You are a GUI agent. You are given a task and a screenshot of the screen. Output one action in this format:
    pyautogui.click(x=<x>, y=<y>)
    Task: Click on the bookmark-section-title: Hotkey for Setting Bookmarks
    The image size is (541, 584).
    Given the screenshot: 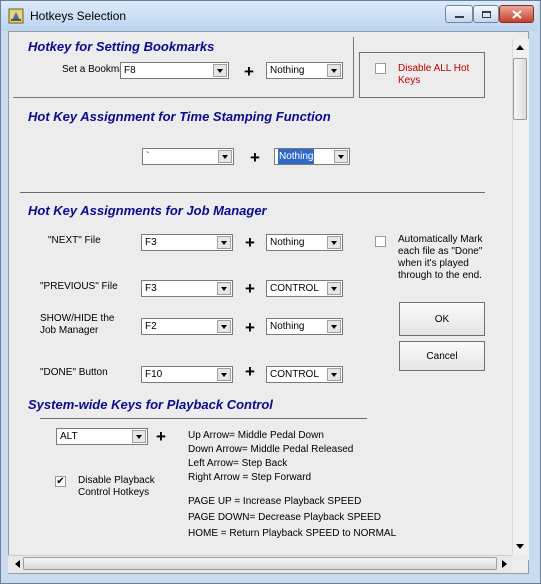 What is the action you would take?
    pyautogui.click(x=121, y=46)
    